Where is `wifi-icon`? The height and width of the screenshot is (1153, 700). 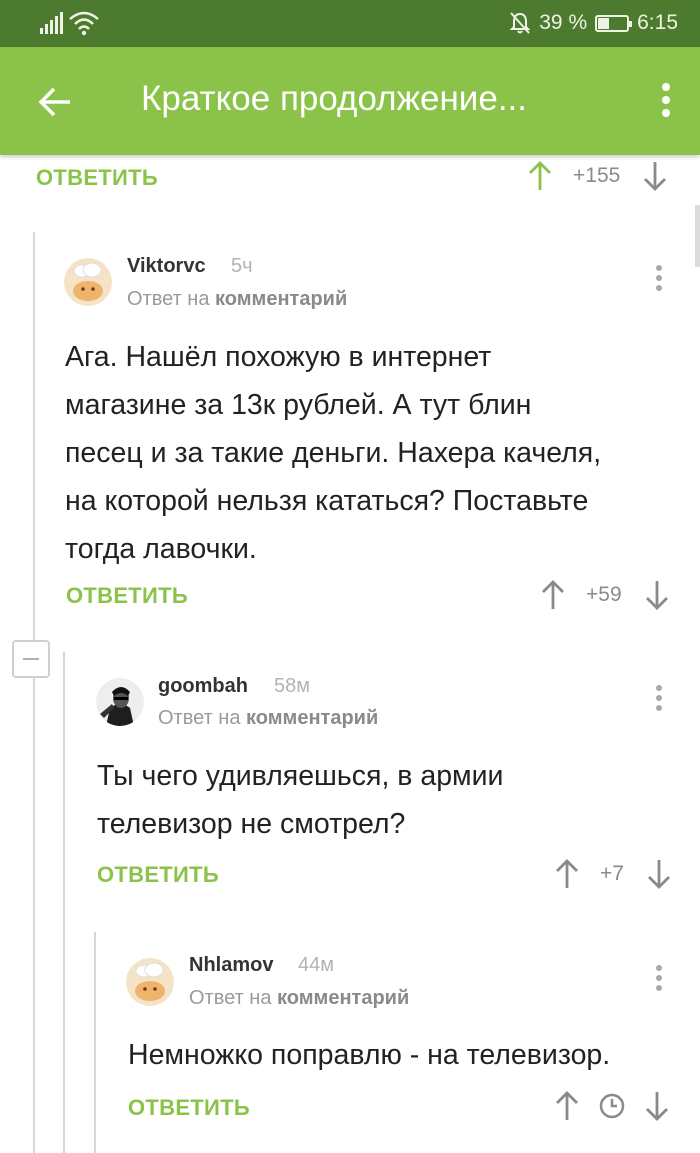
wifi-icon is located at coordinates (84, 23).